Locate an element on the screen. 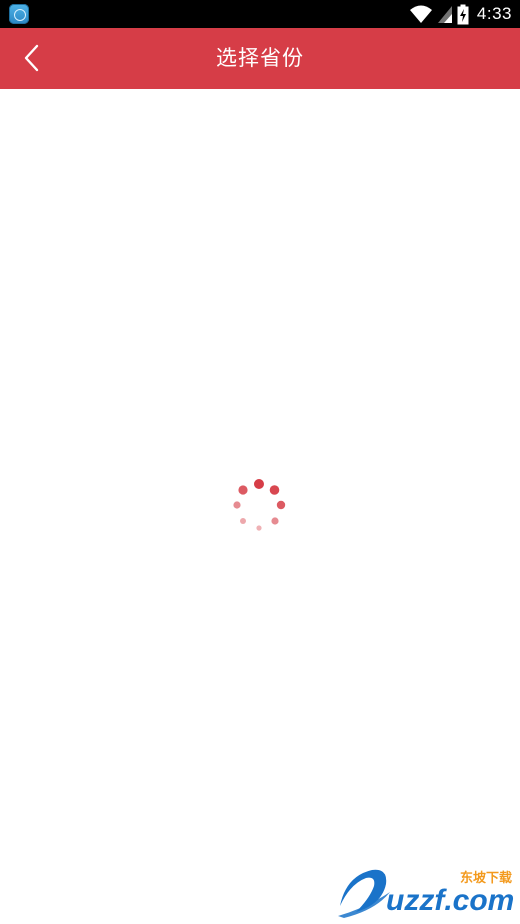  status-bar: 4:33 is located at coordinates (260, 14).